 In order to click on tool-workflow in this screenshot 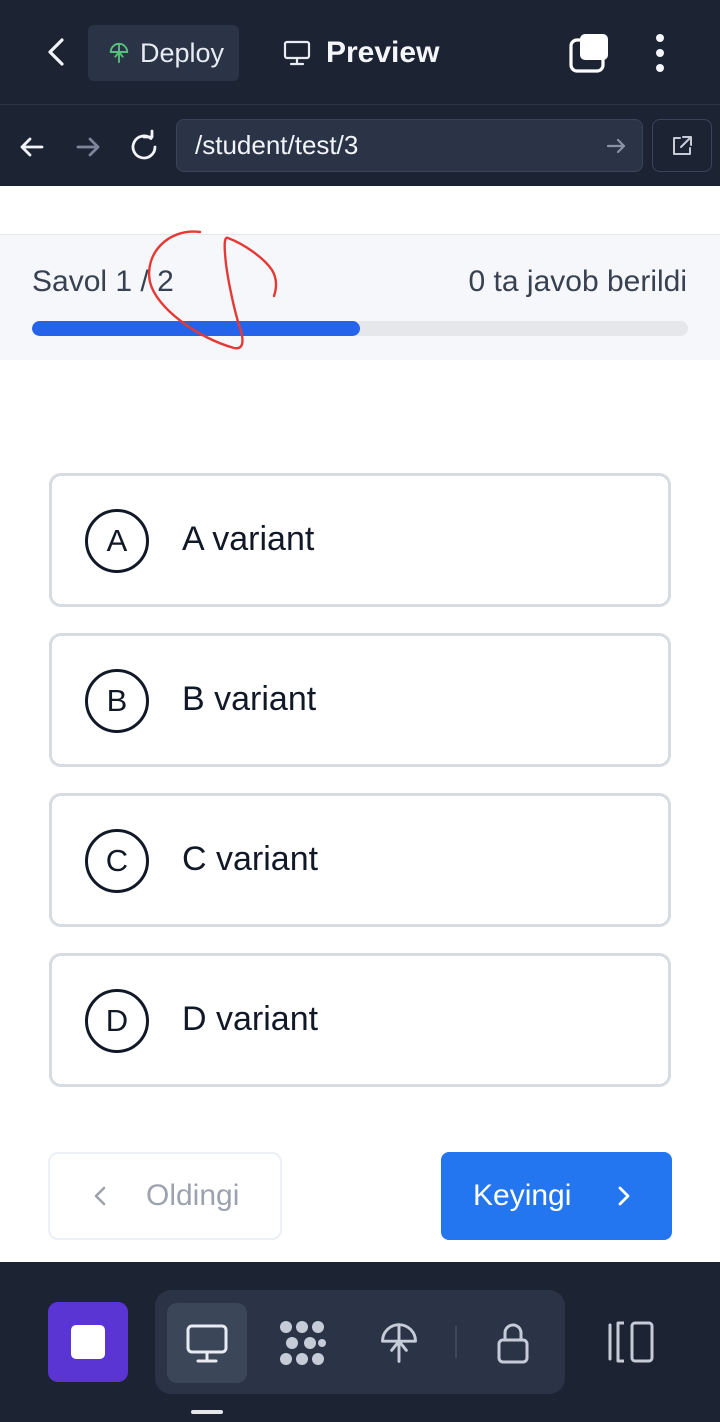, I will do `click(303, 1343)`.